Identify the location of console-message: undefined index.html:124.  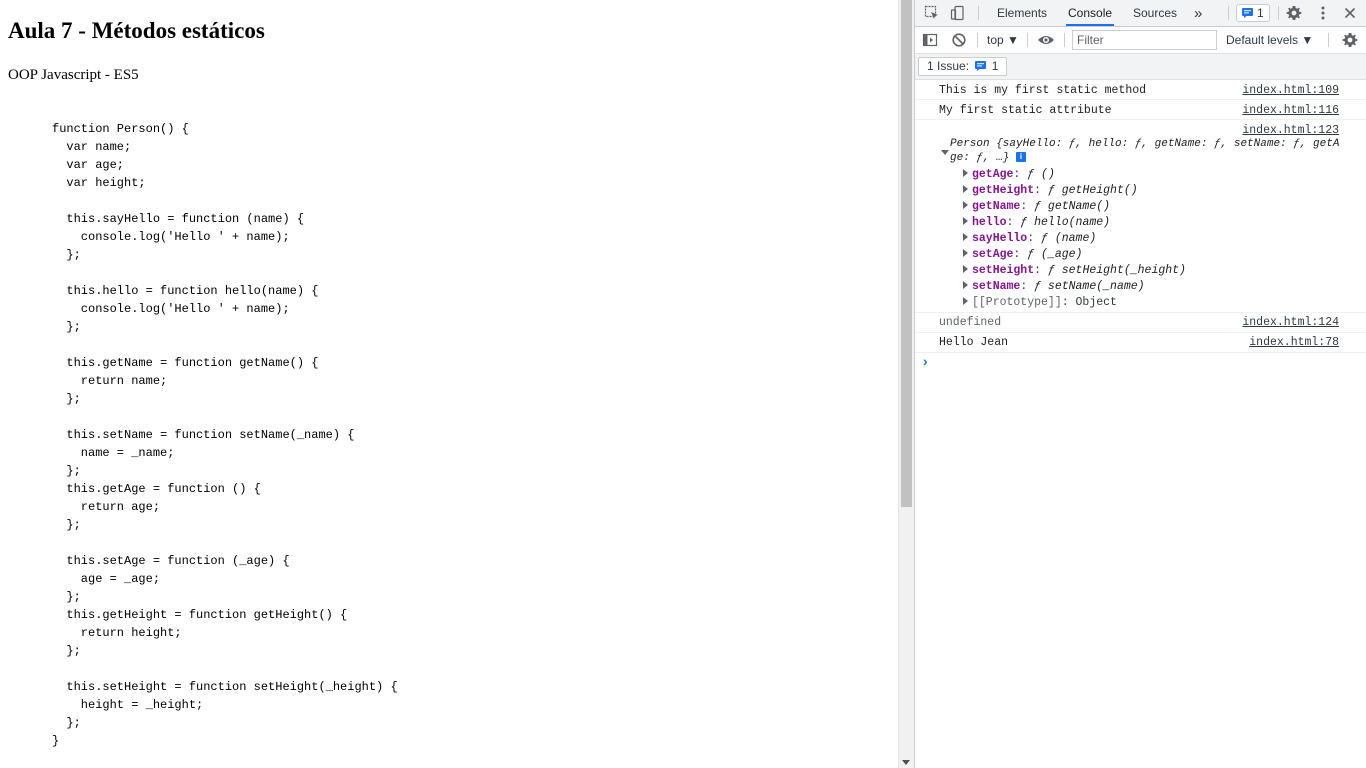
(1140, 323).